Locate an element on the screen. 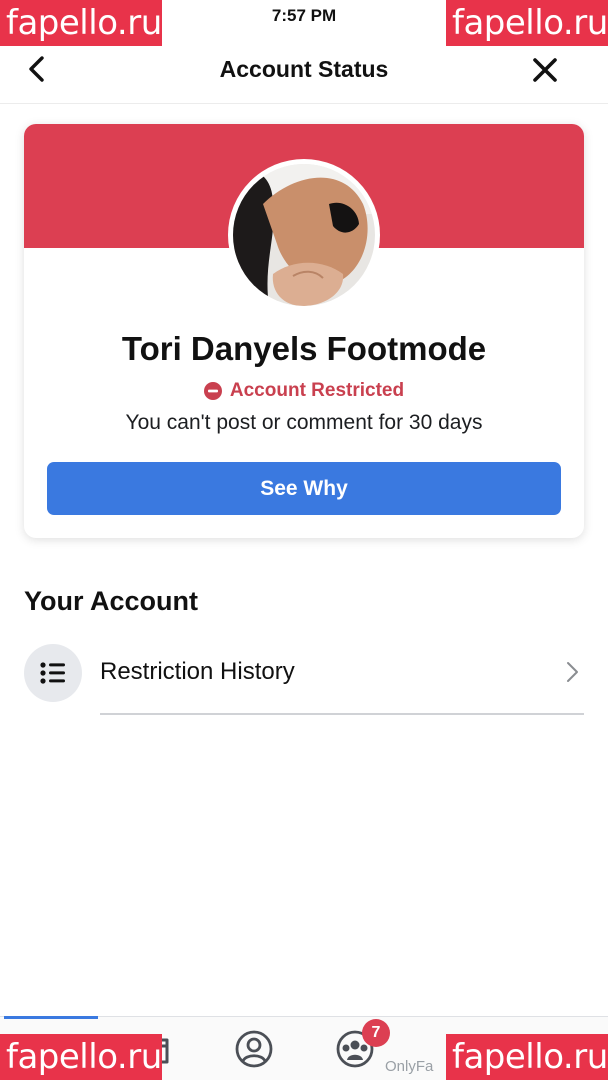  list-icon-container is located at coordinates (53, 673).